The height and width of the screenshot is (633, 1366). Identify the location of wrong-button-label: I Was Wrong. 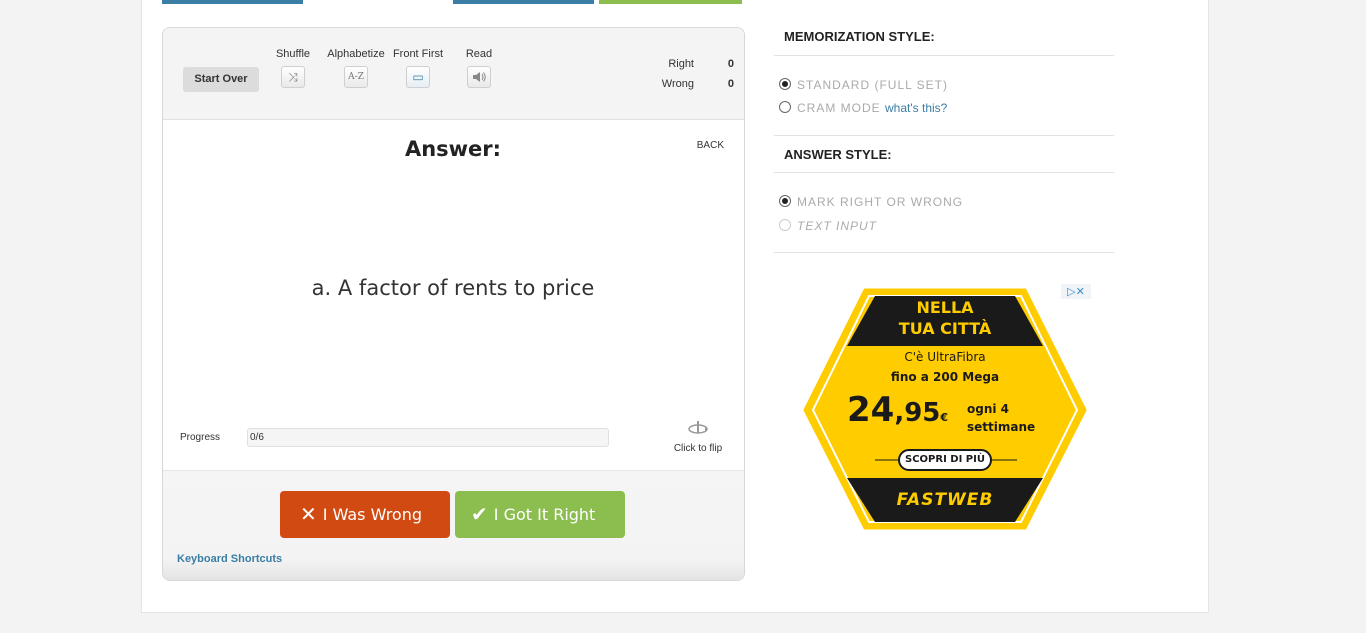
(372, 514).